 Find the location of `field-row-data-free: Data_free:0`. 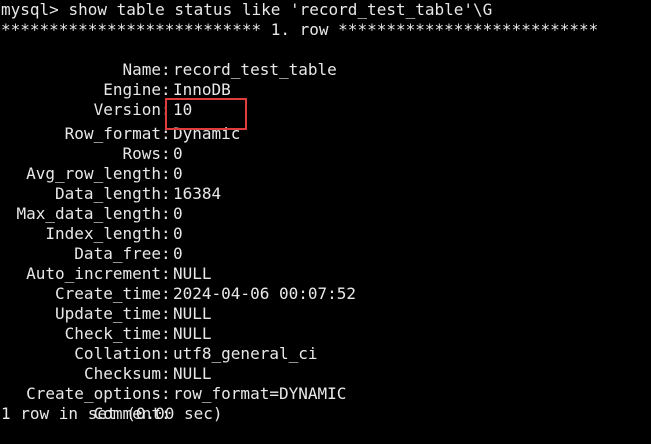

field-row-data-free: Data_free:0 is located at coordinates (321, 243).